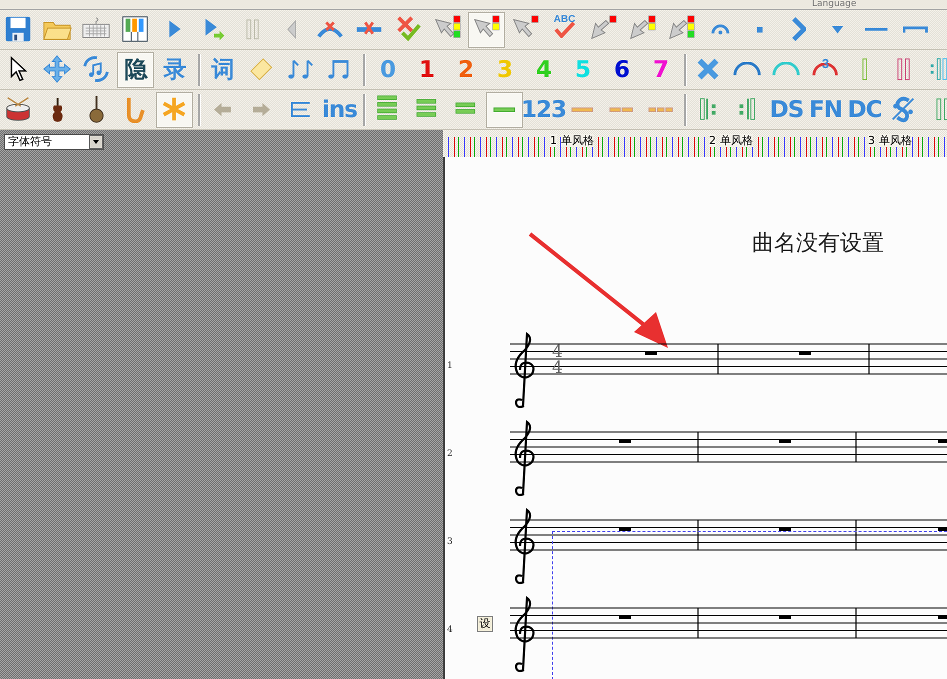 The image size is (947, 679). Describe the element at coordinates (450, 455) in the screenshot. I see `line-number: 2` at that location.